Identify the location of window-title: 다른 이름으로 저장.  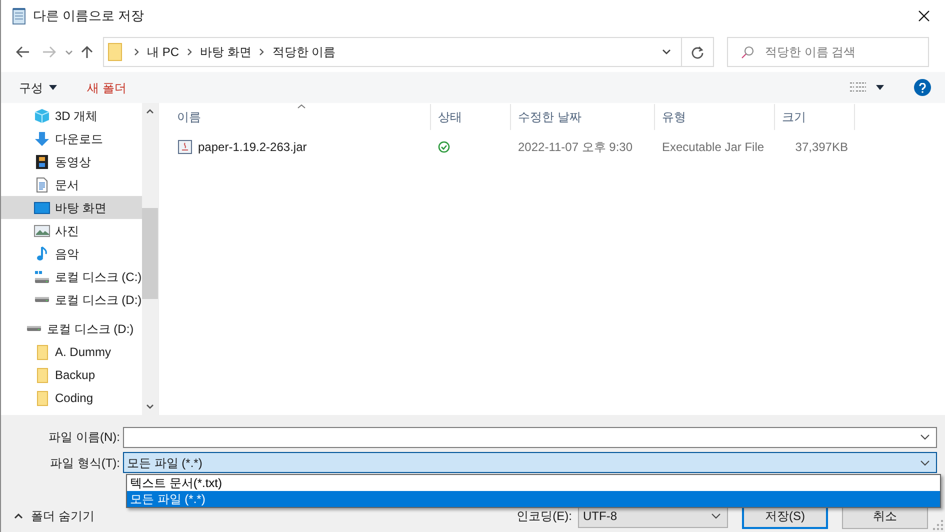
(88, 16).